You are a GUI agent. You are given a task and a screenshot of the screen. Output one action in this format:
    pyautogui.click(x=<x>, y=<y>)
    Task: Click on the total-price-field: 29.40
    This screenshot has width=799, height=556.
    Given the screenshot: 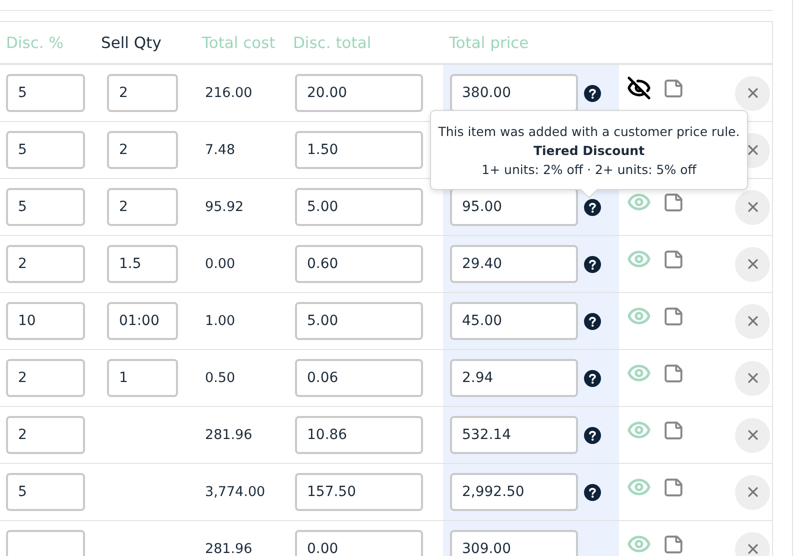 What is the action you would take?
    pyautogui.click(x=514, y=264)
    